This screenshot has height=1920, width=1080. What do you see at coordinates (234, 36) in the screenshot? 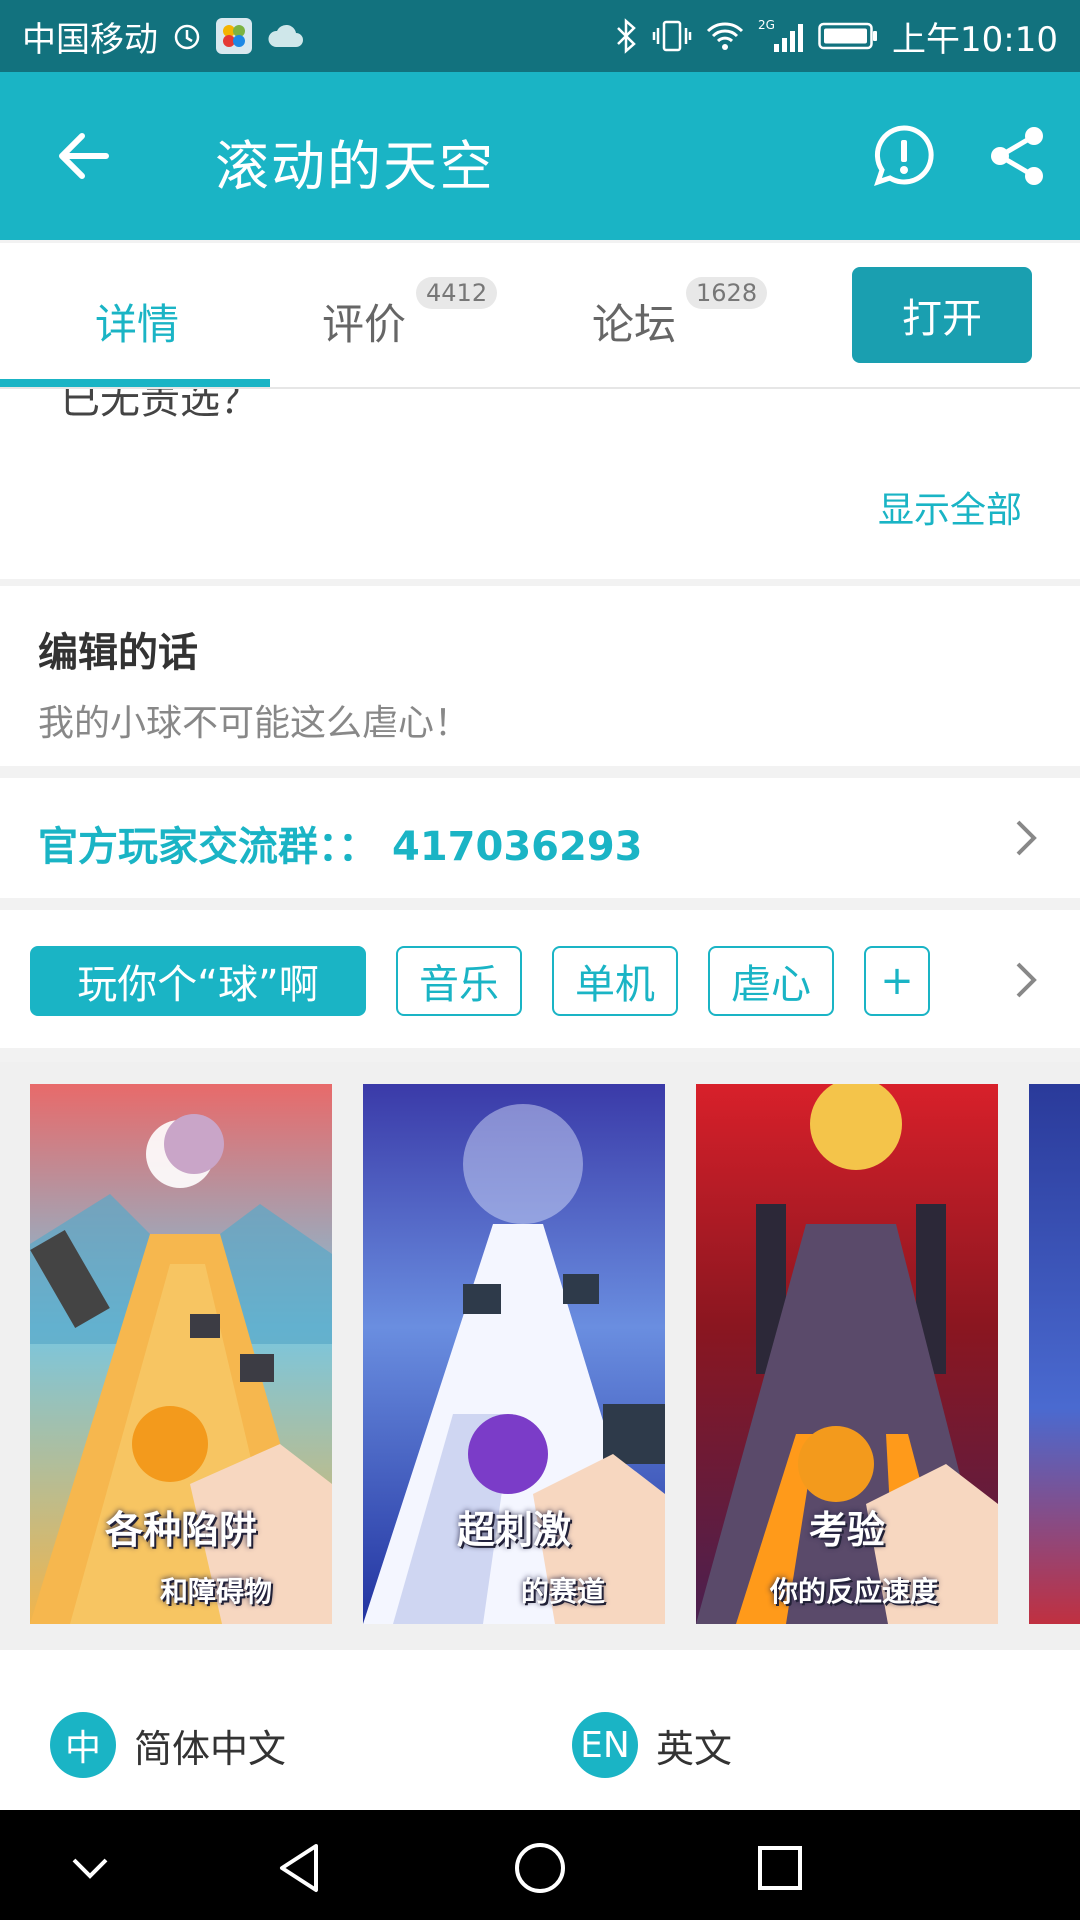
I see `photos-app-icon` at bounding box center [234, 36].